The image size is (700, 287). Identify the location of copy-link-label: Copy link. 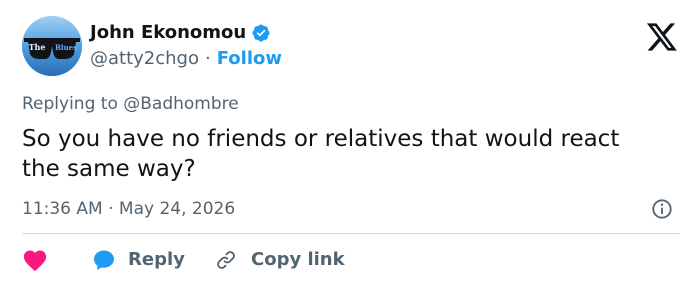
(298, 259).